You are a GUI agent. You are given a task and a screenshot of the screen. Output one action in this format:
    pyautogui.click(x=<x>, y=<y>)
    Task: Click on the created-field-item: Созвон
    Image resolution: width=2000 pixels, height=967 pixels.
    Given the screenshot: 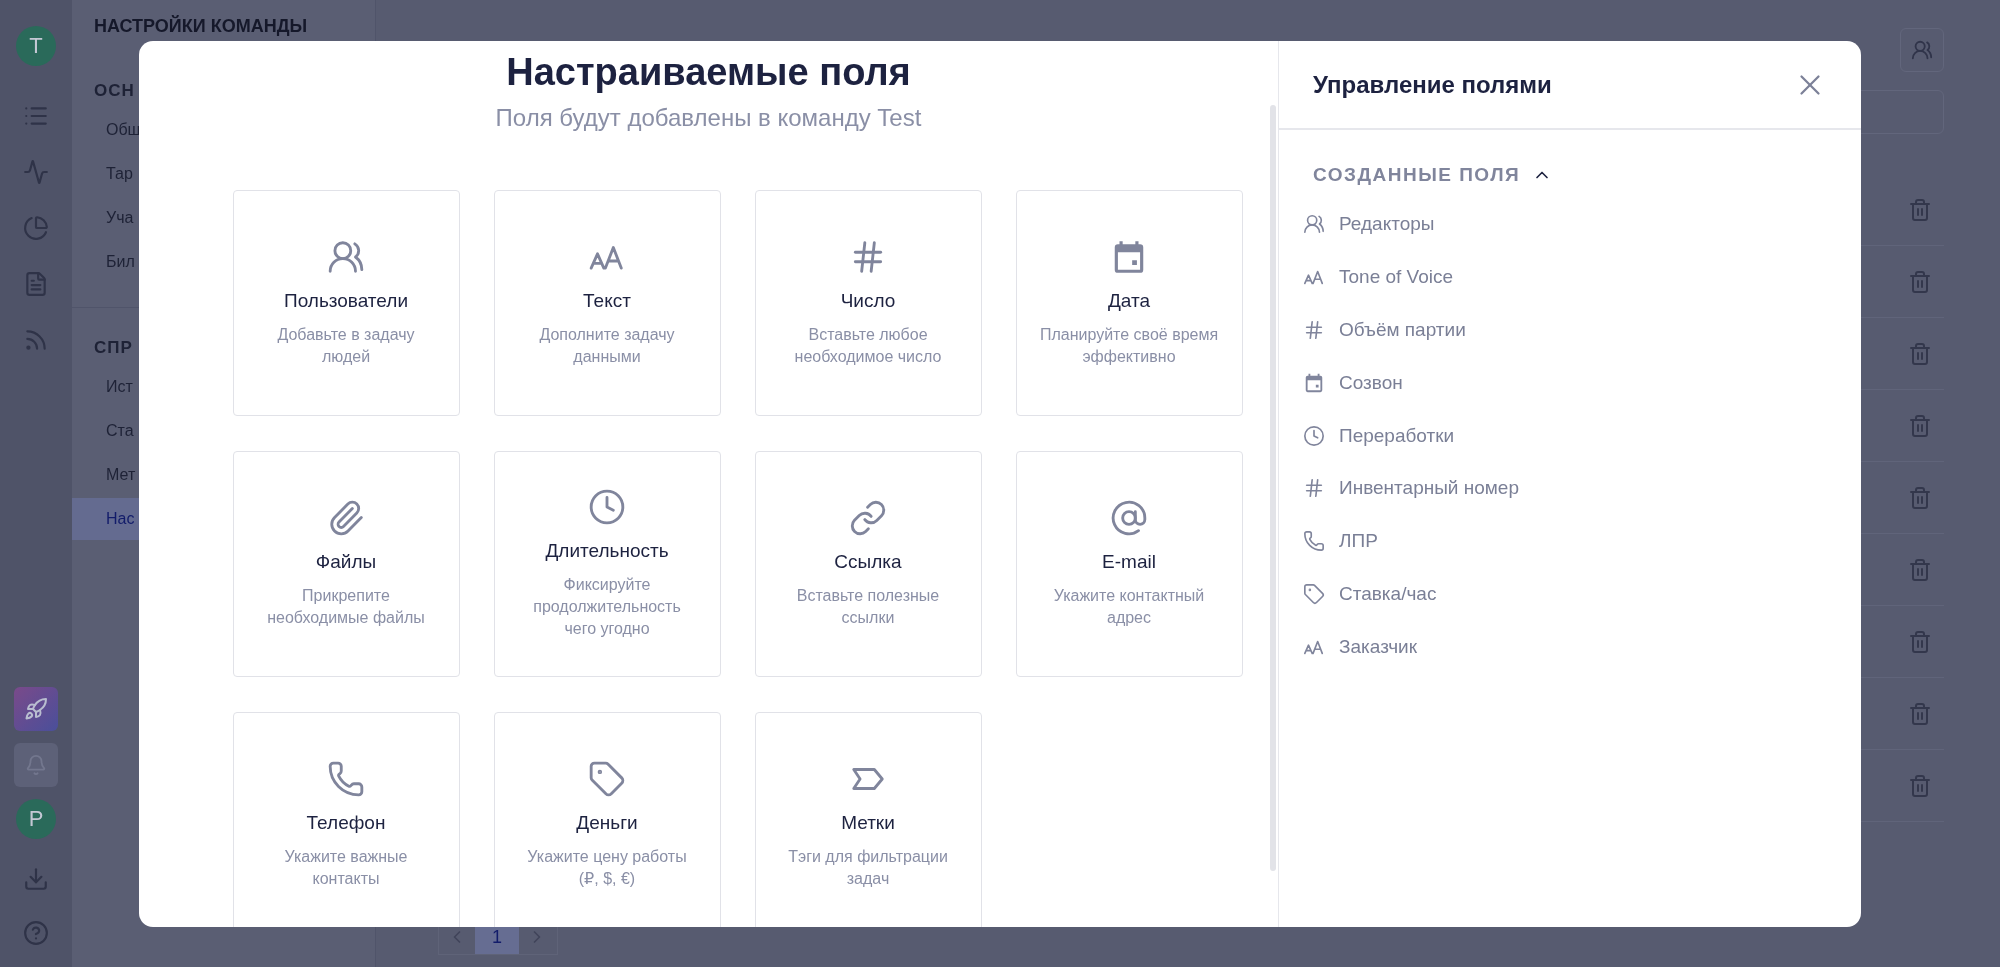 What is the action you would take?
    pyautogui.click(x=1371, y=382)
    